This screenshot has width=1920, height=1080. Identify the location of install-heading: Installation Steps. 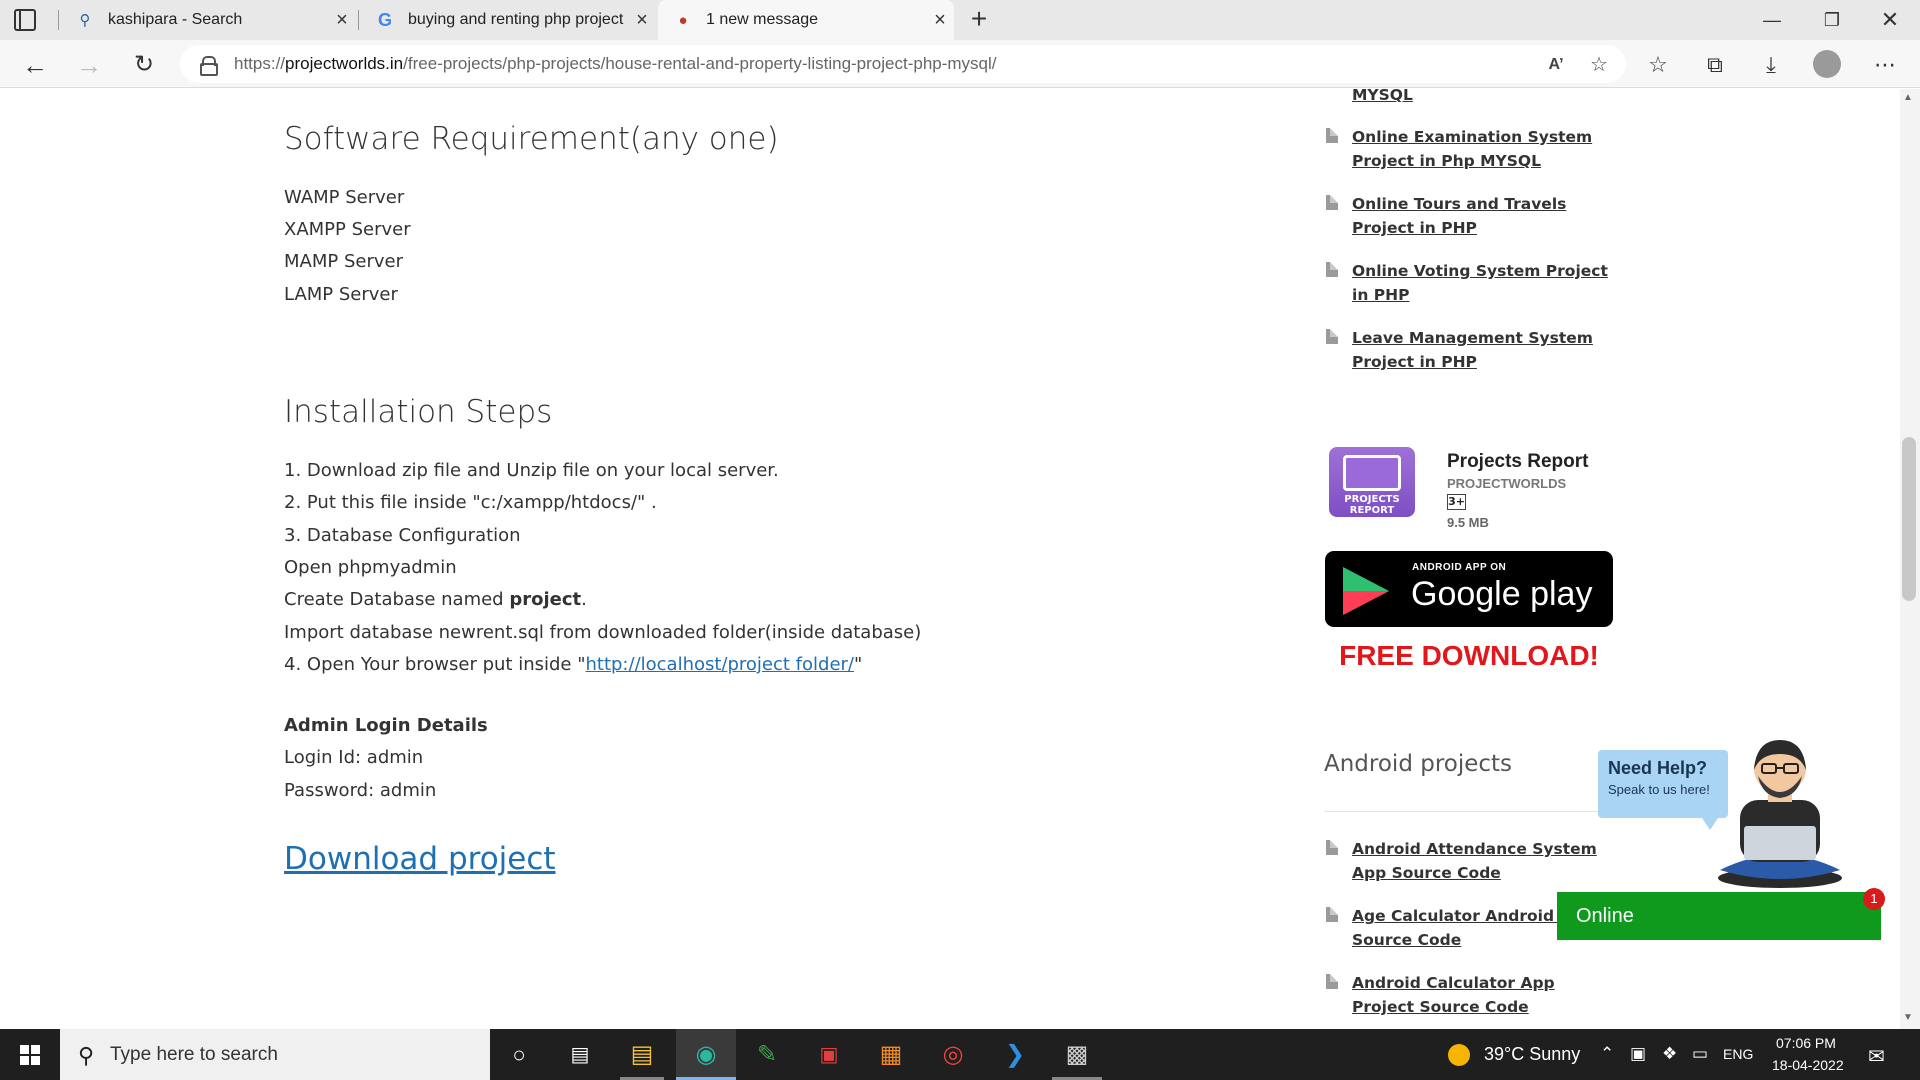
(418, 412).